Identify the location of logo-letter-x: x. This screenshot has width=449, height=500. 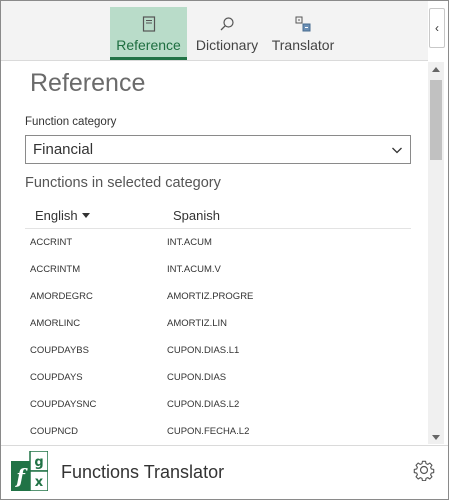
(39, 482).